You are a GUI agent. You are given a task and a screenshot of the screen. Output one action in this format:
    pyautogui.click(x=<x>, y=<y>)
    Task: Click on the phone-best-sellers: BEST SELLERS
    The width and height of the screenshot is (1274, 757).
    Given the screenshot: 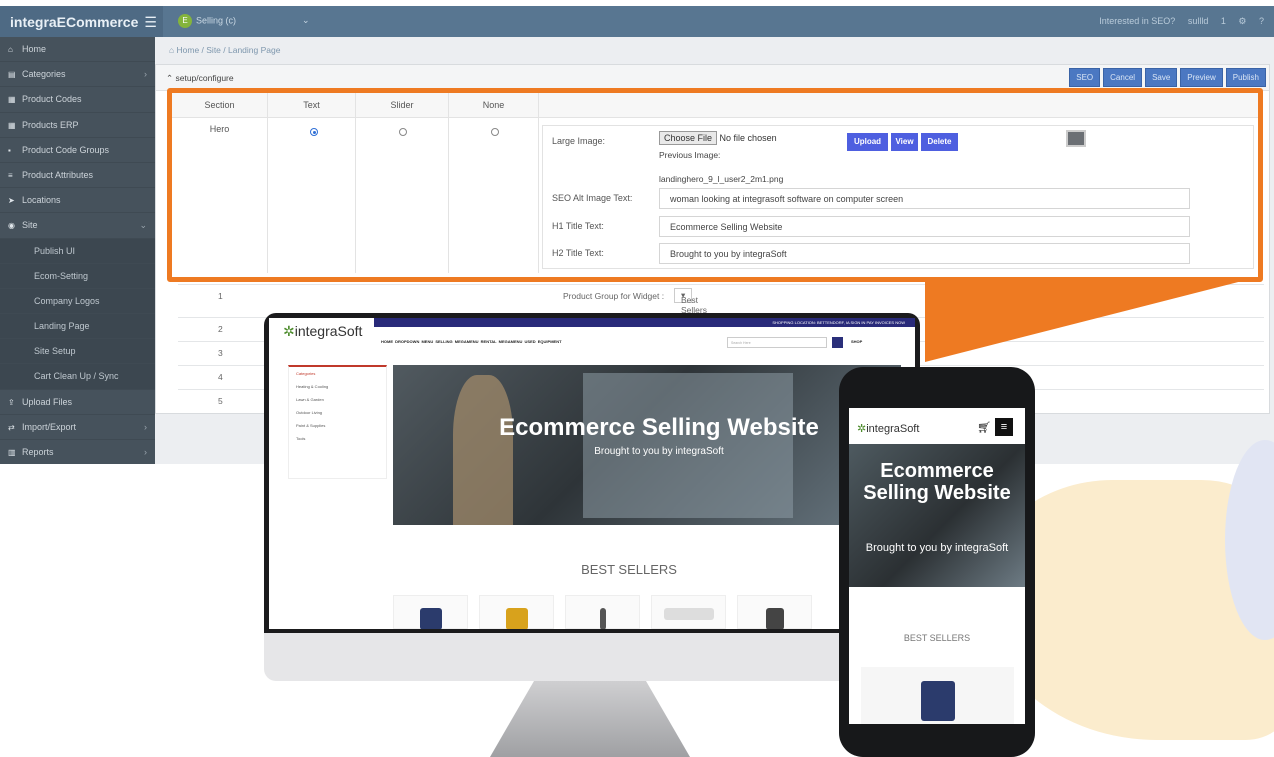 What is the action you would take?
    pyautogui.click(x=937, y=638)
    